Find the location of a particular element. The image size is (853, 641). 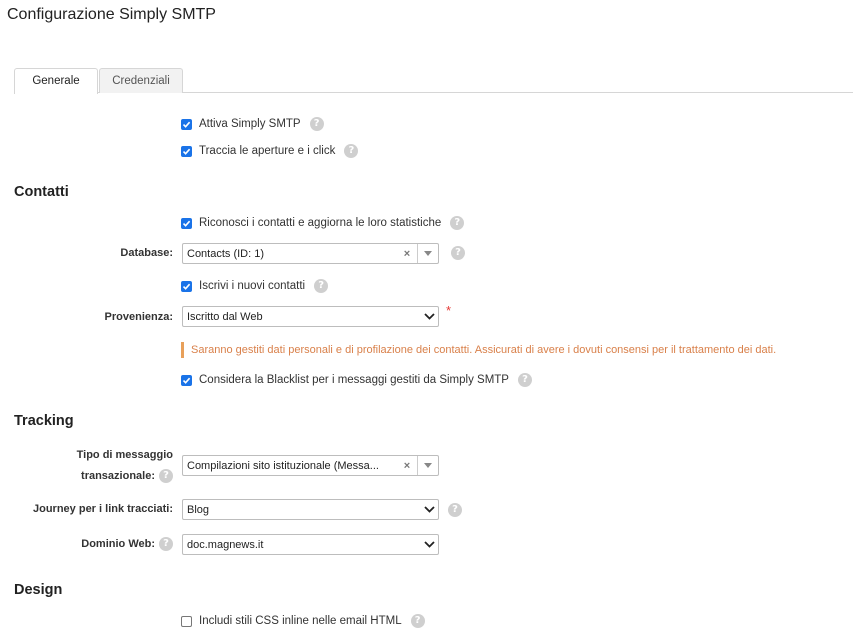

journey-help: ? is located at coordinates (455, 510).